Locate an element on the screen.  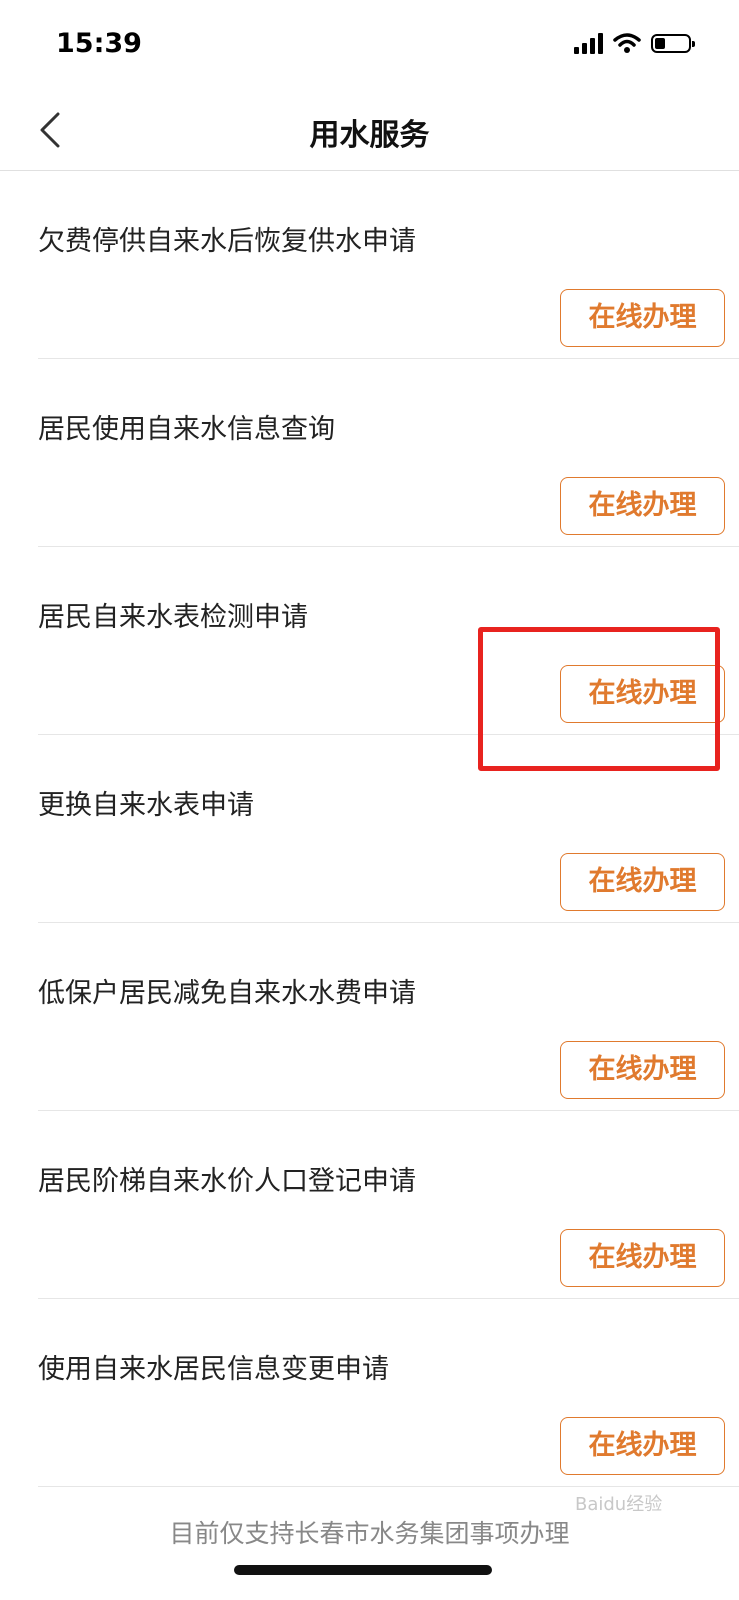
nav-bar: 用水服务 is located at coordinates (369, 130).